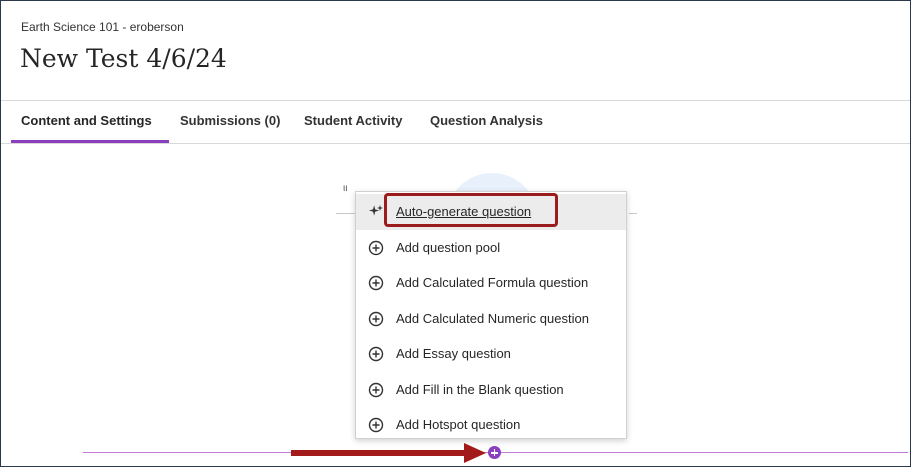  I want to click on annotation-highlight-box, so click(471, 210).